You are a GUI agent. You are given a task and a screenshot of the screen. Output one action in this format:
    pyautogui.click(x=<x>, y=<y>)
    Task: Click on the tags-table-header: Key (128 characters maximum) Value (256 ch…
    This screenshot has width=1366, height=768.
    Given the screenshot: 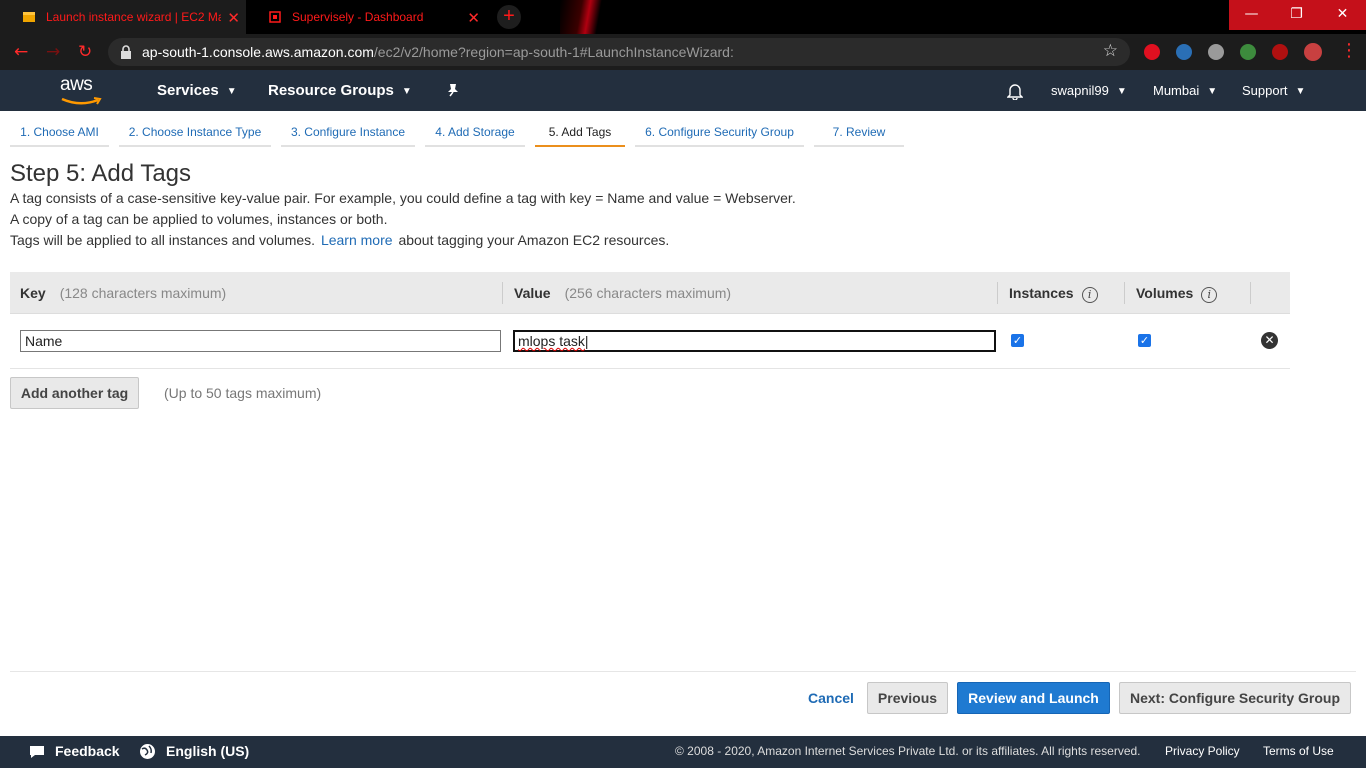 What is the action you would take?
    pyautogui.click(x=650, y=293)
    